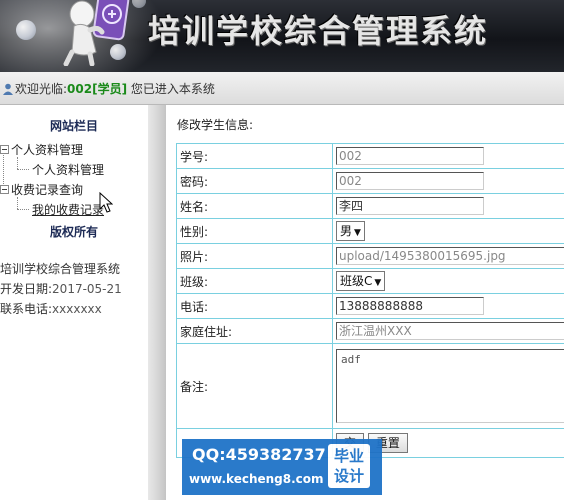 This screenshot has width=564, height=500. I want to click on field-label: 密码:, so click(254, 181).